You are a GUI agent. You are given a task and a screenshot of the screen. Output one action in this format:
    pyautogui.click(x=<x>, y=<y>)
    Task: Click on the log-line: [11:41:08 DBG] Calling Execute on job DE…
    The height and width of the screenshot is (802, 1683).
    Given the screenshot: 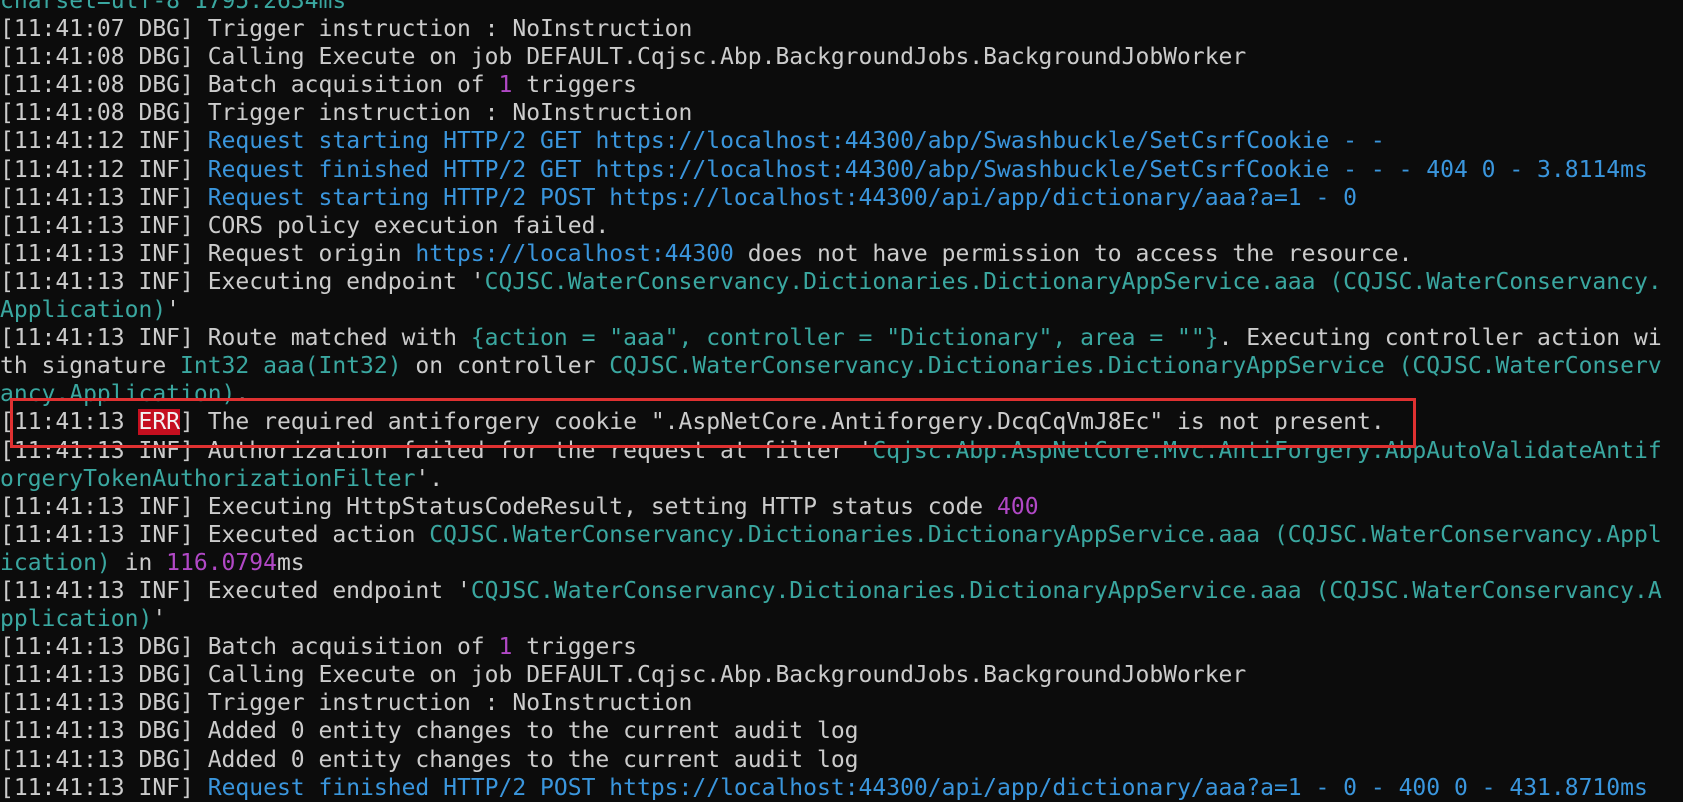 What is the action you would take?
    pyautogui.click(x=841, y=57)
    